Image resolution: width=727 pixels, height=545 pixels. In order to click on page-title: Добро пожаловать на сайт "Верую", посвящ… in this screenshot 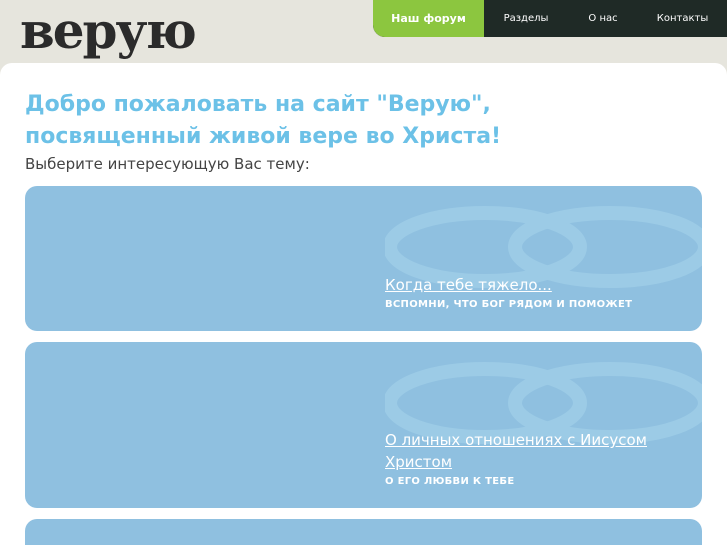, I will do `click(365, 121)`.